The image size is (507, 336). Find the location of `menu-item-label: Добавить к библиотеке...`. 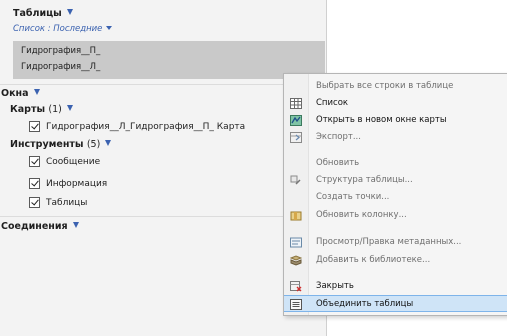

menu-item-label: Добавить к библиотеке... is located at coordinates (373, 260).